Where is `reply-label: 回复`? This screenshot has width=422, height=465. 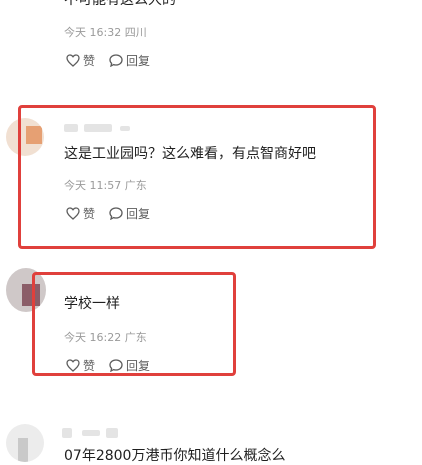 reply-label: 回复 is located at coordinates (138, 61).